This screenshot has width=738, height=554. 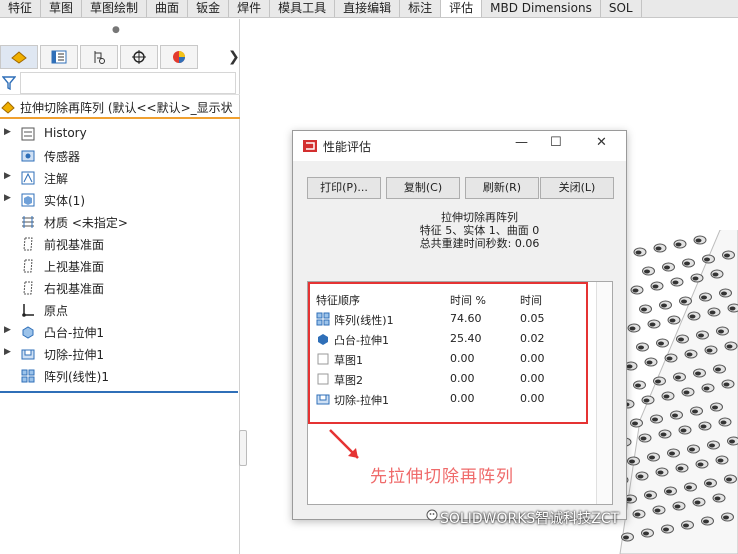 I want to click on tree-item-label: 注解, so click(x=56, y=179).